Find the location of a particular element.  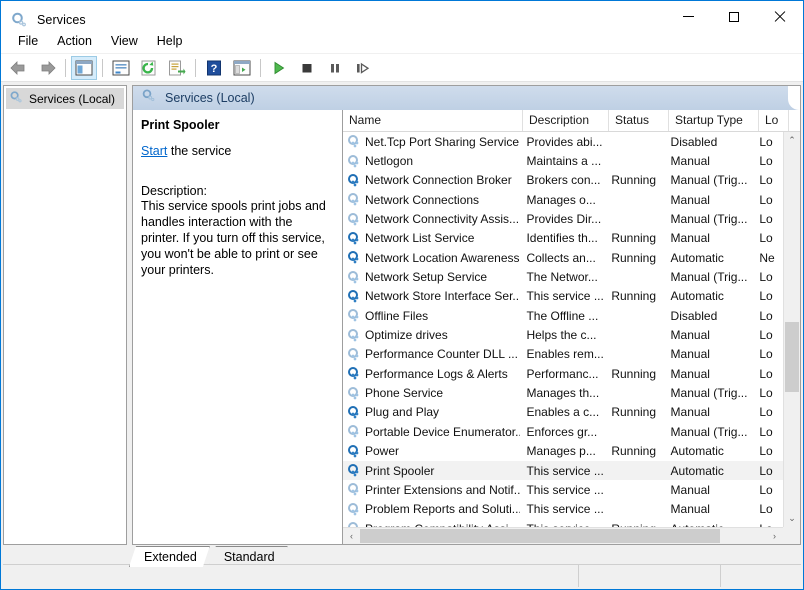

table-row: Network Connections Manages o... Manual Lo is located at coordinates (563, 199).